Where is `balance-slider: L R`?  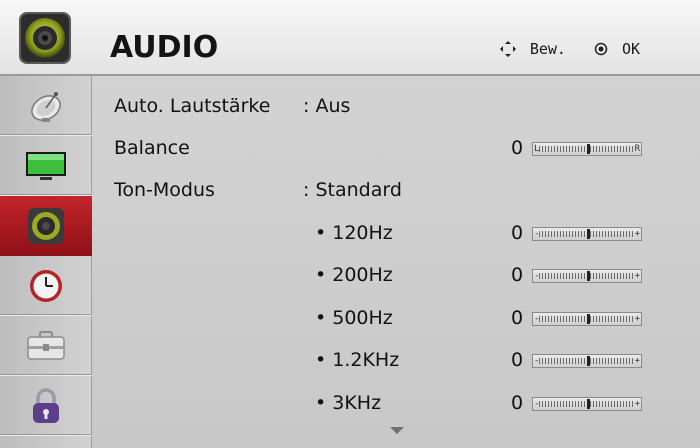 balance-slider: L R is located at coordinates (587, 149).